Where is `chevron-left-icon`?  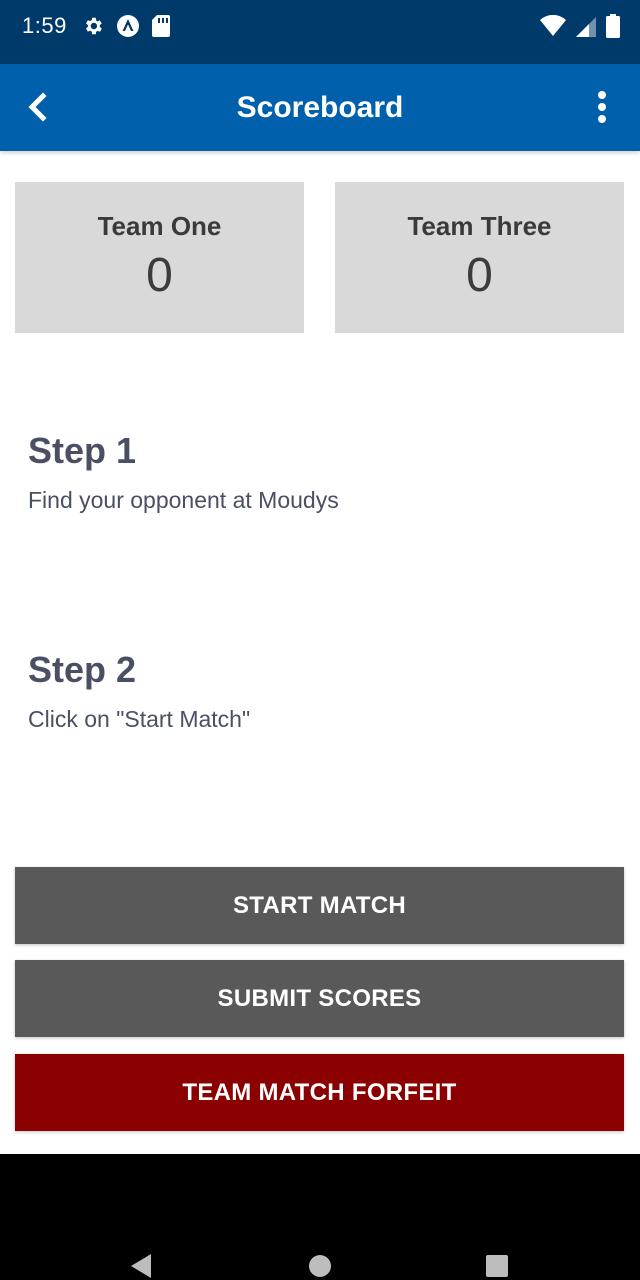
chevron-left-icon is located at coordinates (37, 107).